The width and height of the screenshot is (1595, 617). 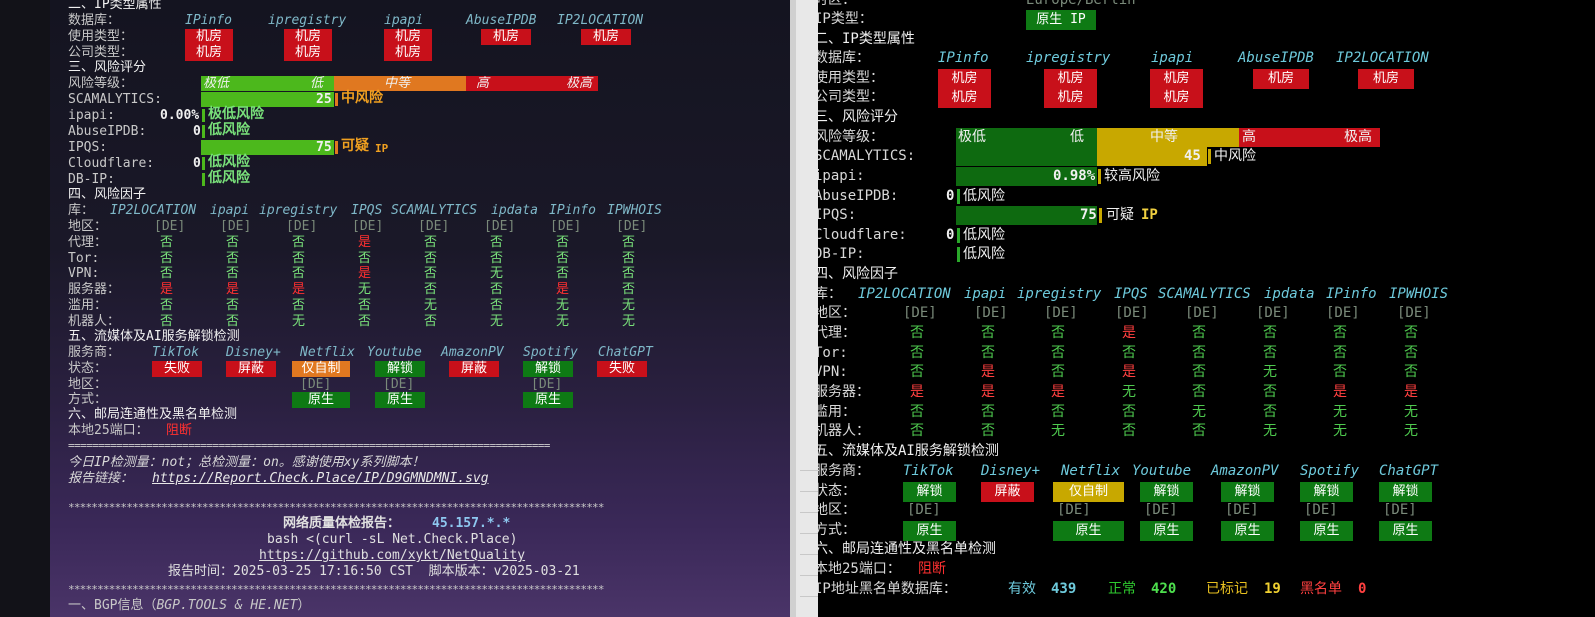 What do you see at coordinates (434, 226) in the screenshot?
I see `factor-region-scamalytics: [DE]` at bounding box center [434, 226].